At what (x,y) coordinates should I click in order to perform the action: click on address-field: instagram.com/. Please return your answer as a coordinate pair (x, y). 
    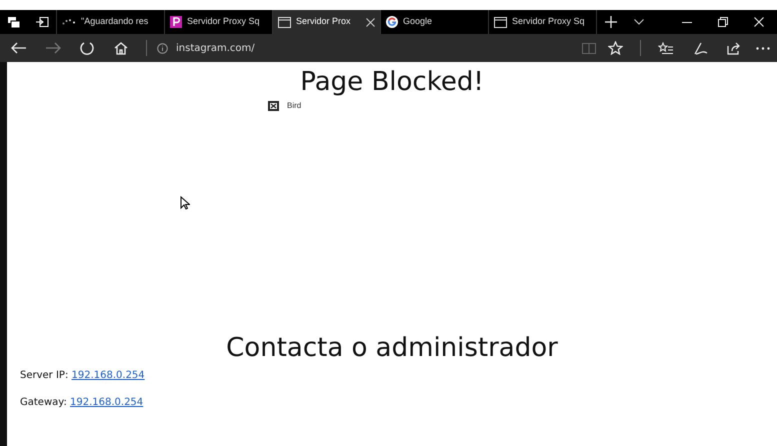
    Looking at the image, I should click on (215, 48).